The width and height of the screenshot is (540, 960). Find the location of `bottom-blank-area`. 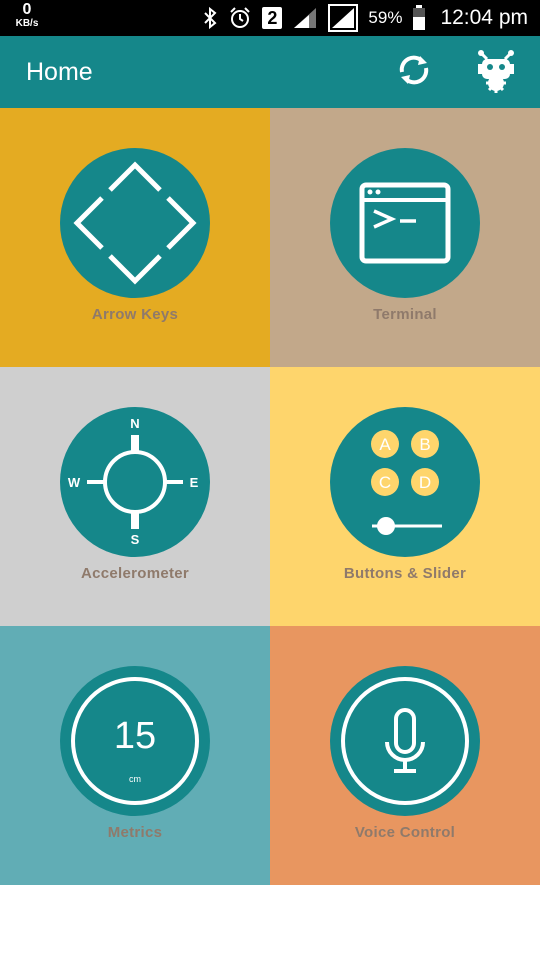

bottom-blank-area is located at coordinates (270, 922).